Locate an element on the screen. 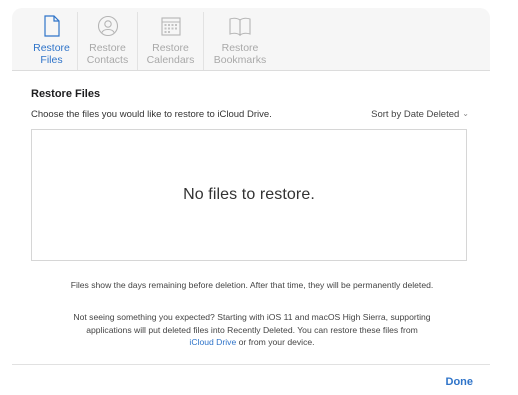  tab-label-line: Bookmarks is located at coordinates (240, 60).